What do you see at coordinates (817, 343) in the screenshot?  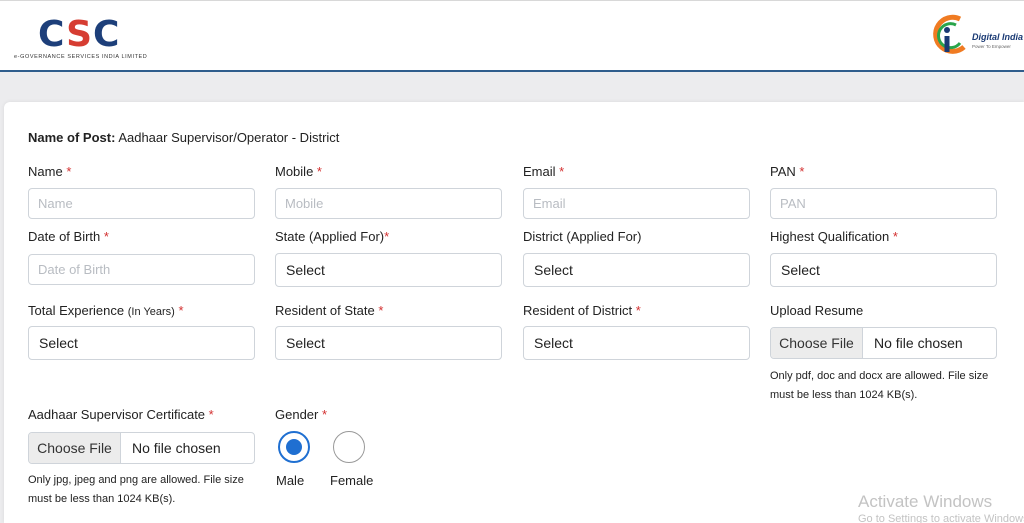 I see `resume-choose-file-button: Choose File` at bounding box center [817, 343].